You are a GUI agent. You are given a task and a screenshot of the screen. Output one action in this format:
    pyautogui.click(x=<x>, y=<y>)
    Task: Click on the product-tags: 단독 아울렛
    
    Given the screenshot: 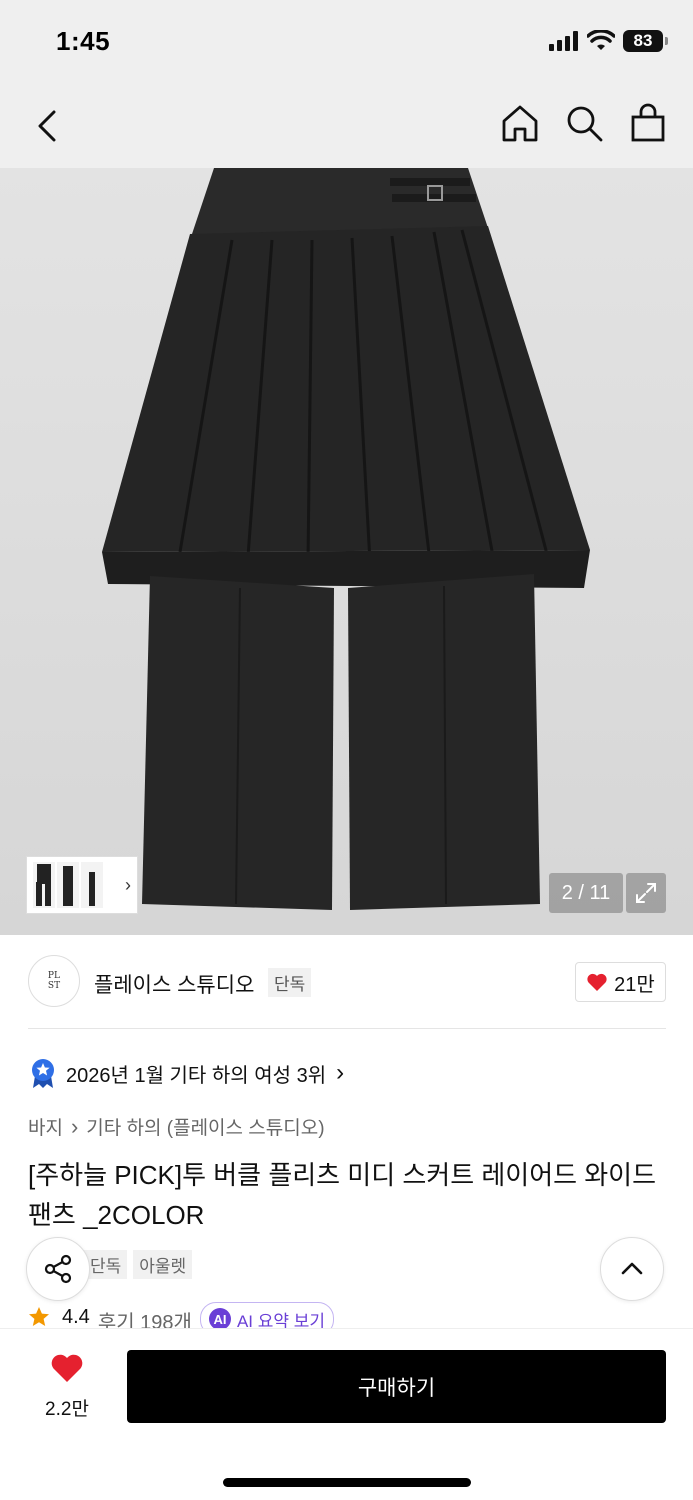 What is the action you would take?
    pyautogui.click(x=138, y=1264)
    